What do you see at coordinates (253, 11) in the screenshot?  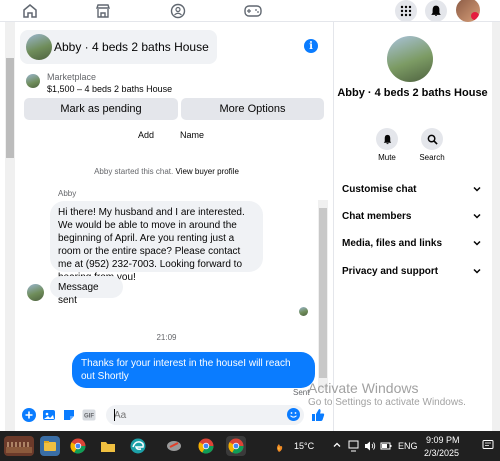 I see `gaming-icon` at bounding box center [253, 11].